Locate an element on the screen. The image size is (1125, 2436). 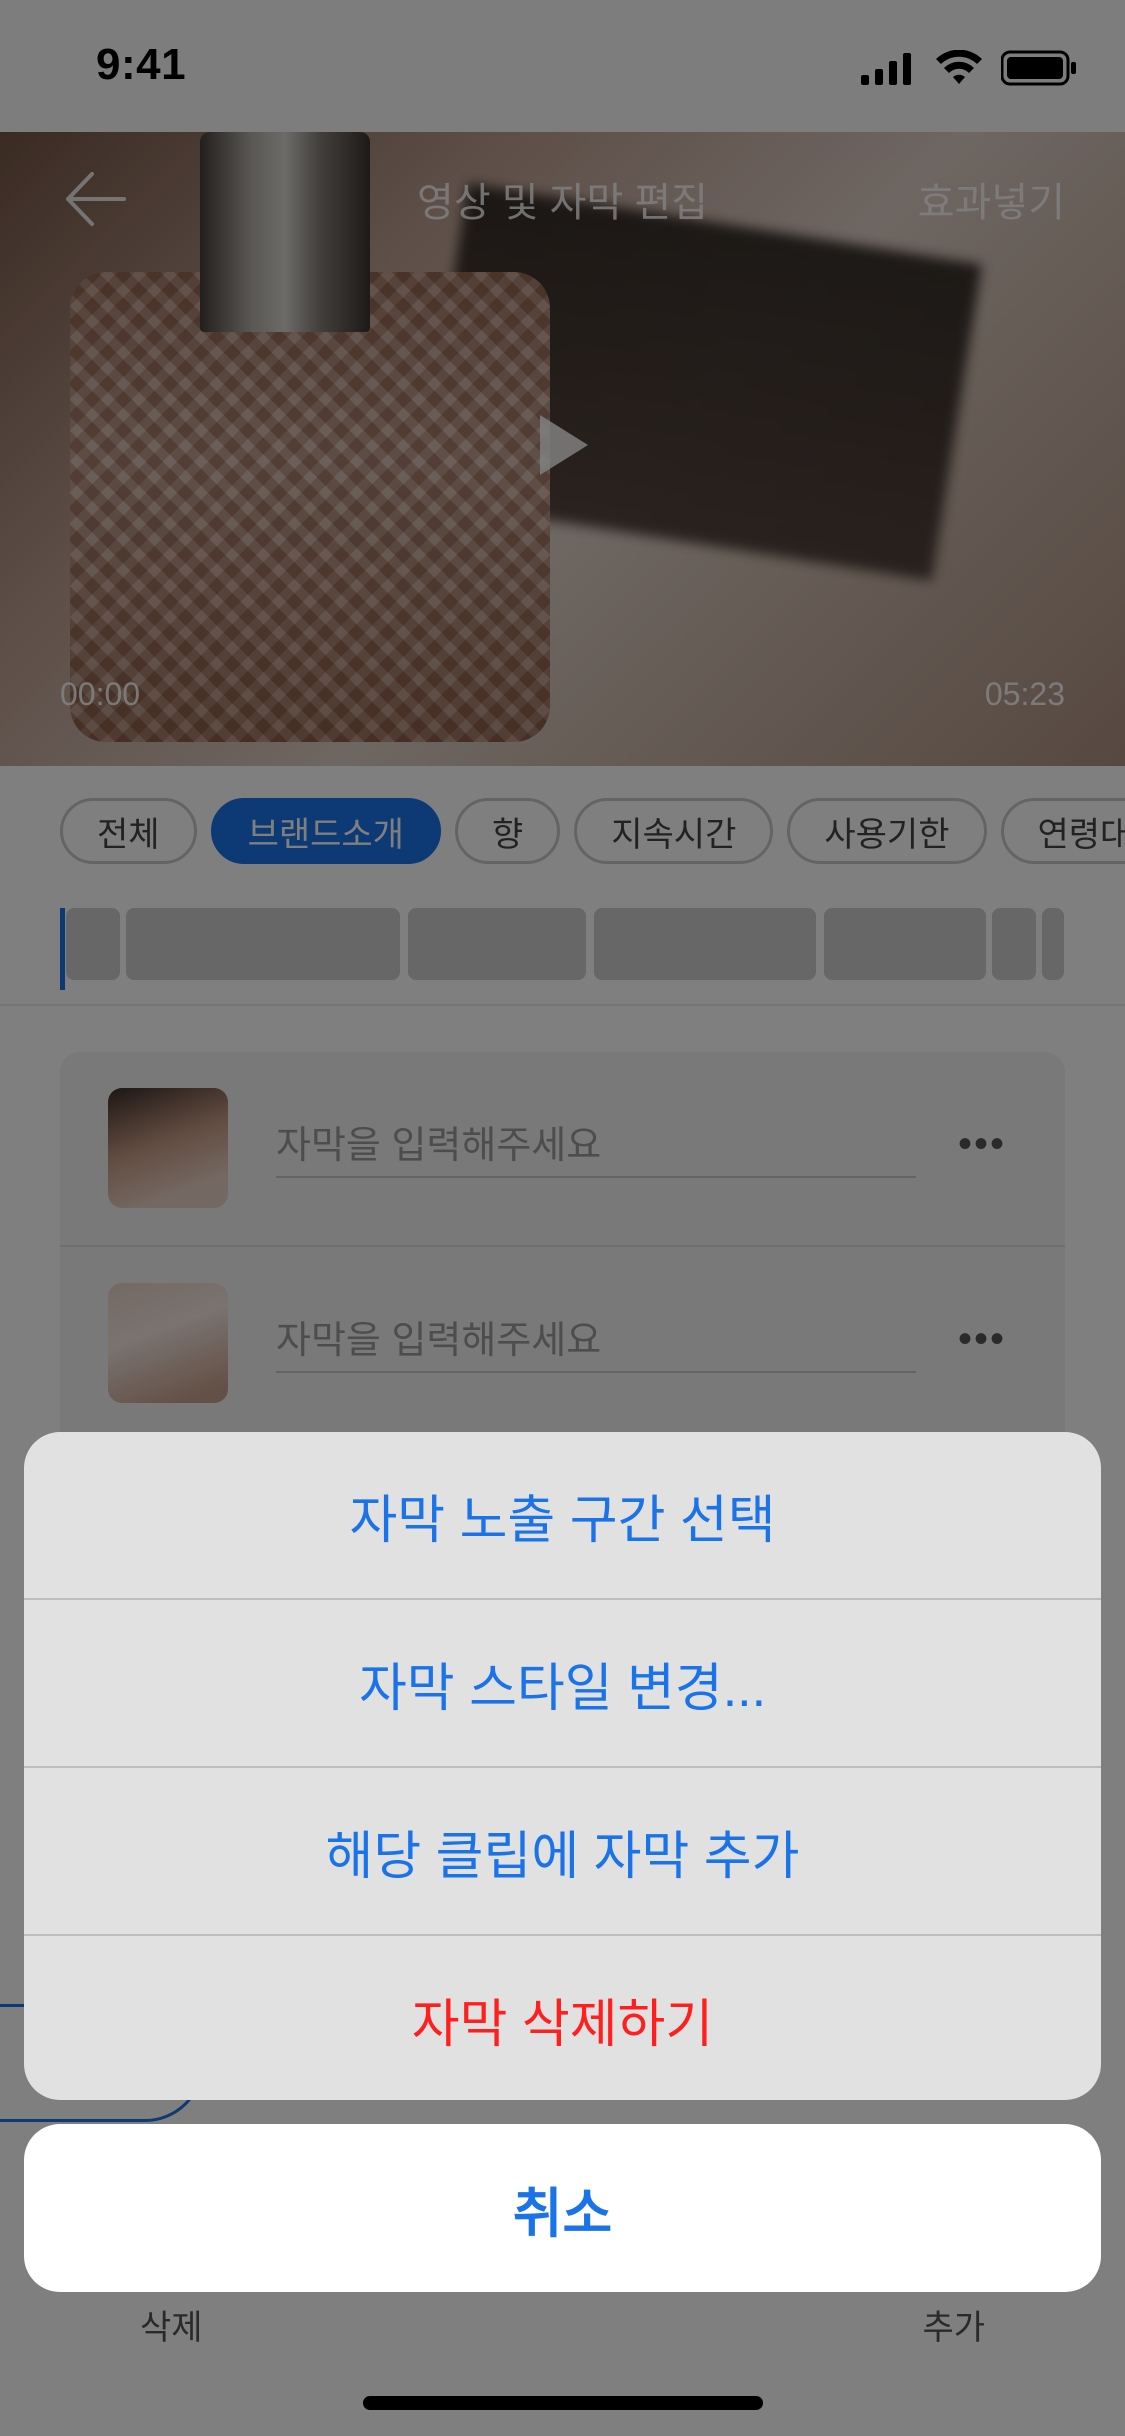
cancel-button: 취소 is located at coordinates (562, 2208).